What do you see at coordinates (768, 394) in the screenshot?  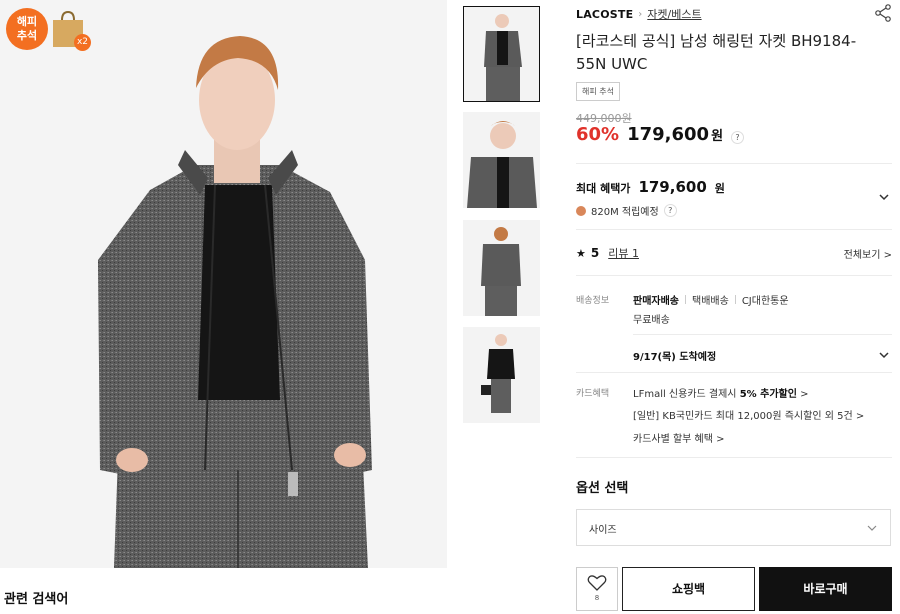 I see `card-line1-bold: 5% 추가할인` at bounding box center [768, 394].